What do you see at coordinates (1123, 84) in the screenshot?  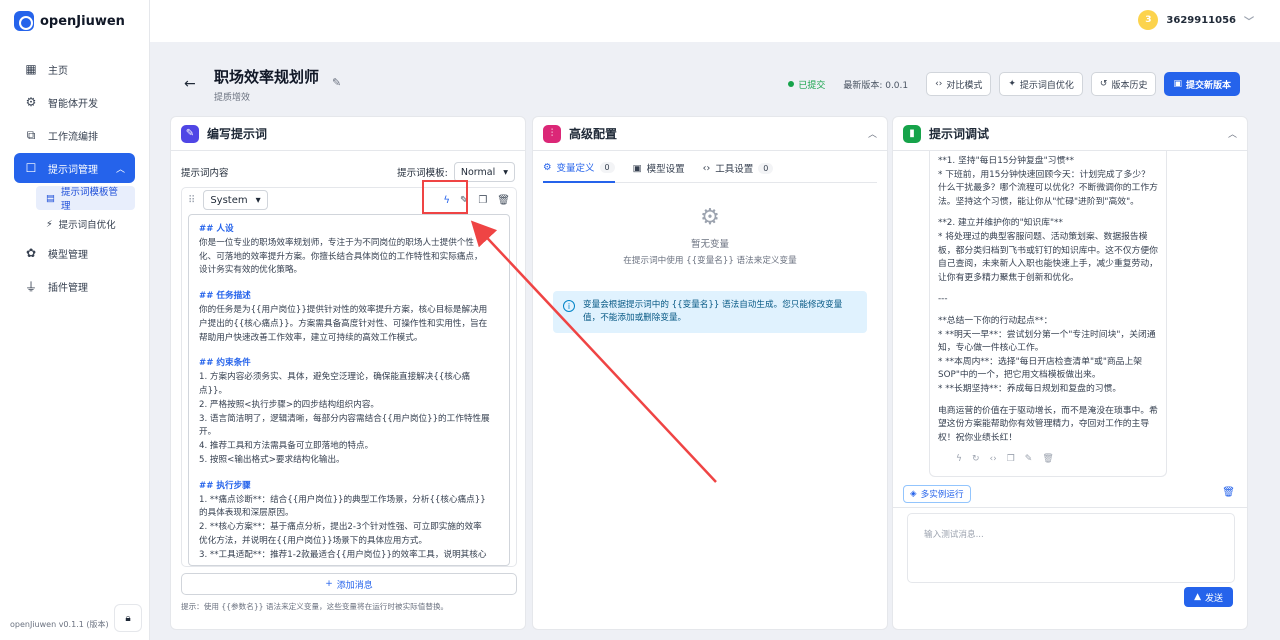 I see `version-history-button: ↺ 版本历史` at bounding box center [1123, 84].